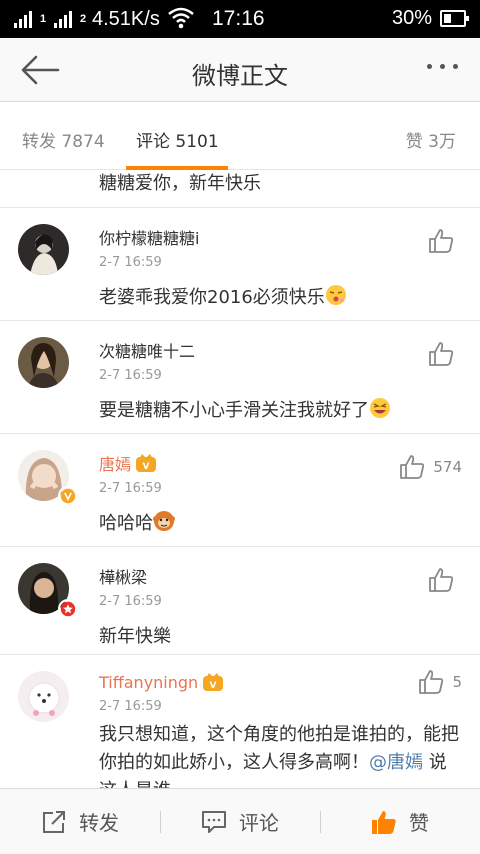 Image resolution: width=480 pixels, height=854 pixels. Describe the element at coordinates (126, 19) in the screenshot. I see `network-speed: 4.51K/s` at that location.